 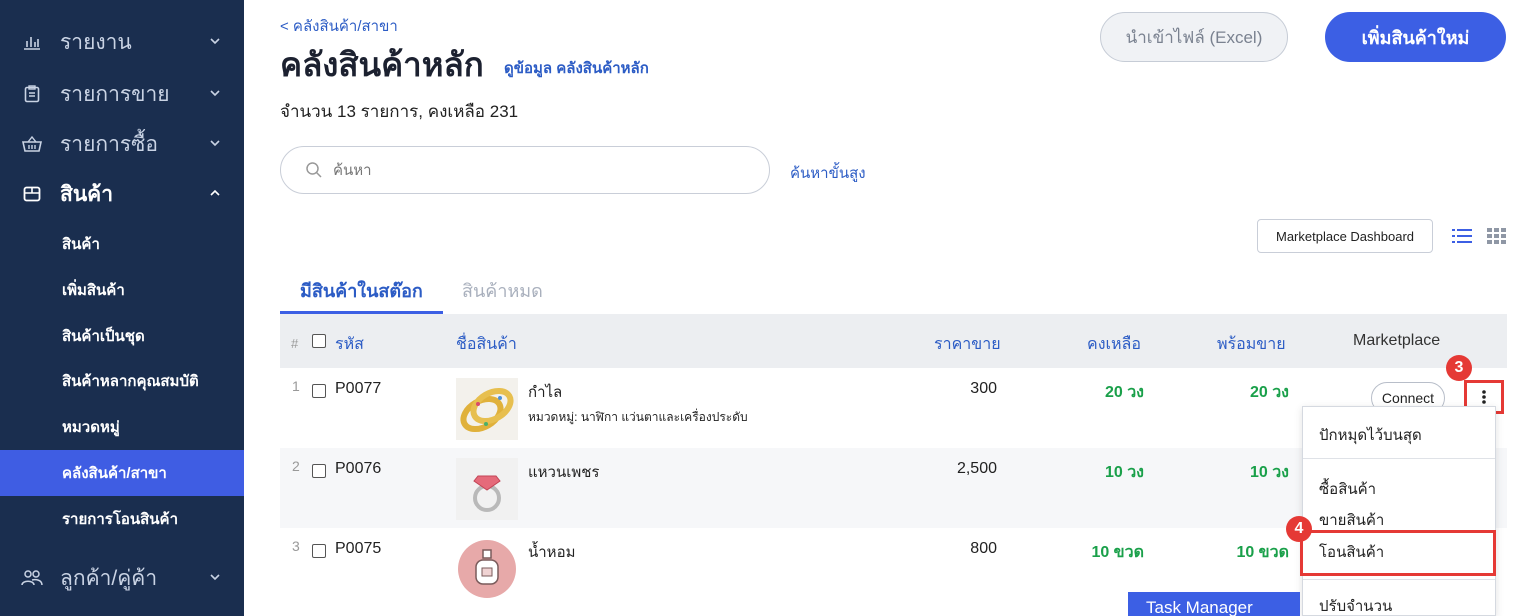 What do you see at coordinates (109, 144) in the screenshot?
I see `sidebar-group-label: รายการซื้อ` at bounding box center [109, 144].